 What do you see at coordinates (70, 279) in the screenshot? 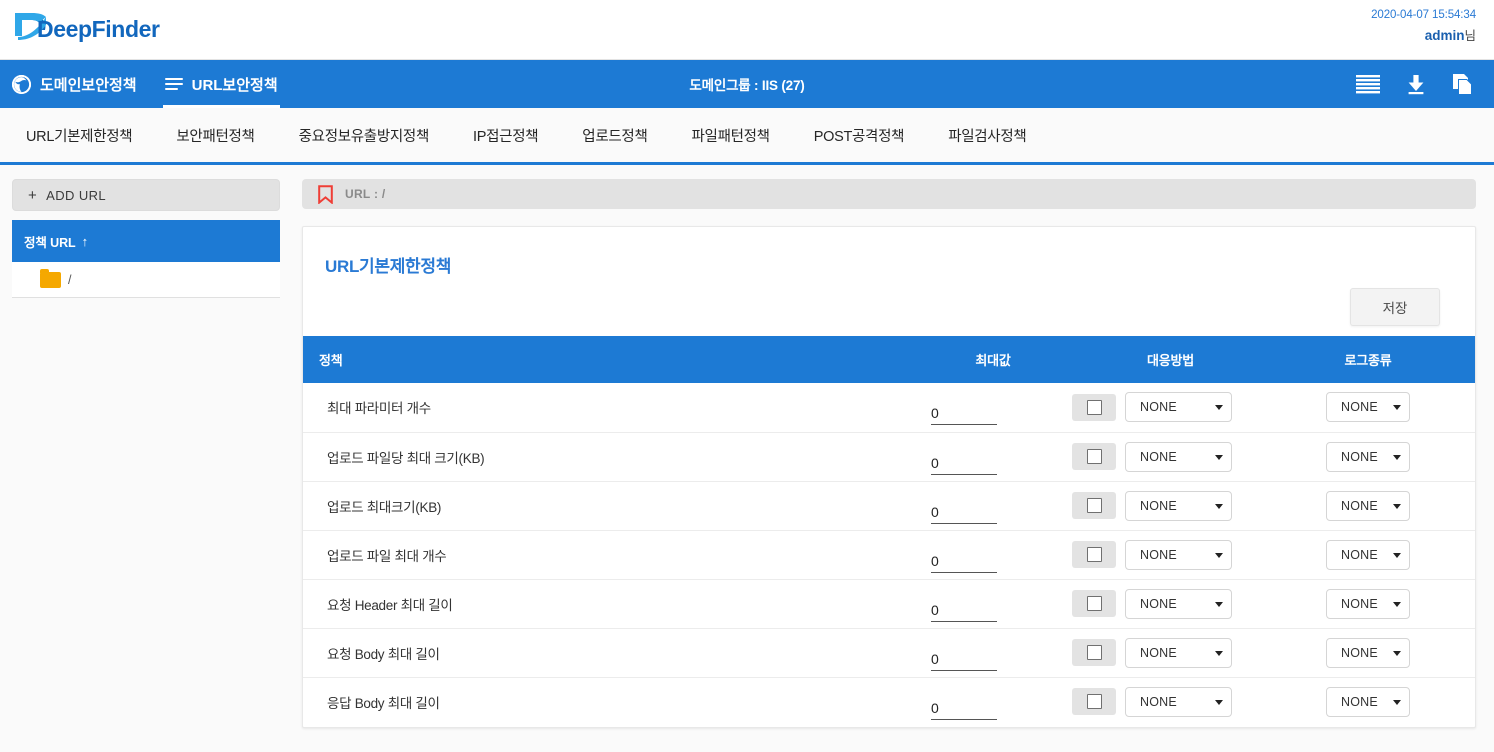
I see `list-item-label: /` at bounding box center [70, 279].